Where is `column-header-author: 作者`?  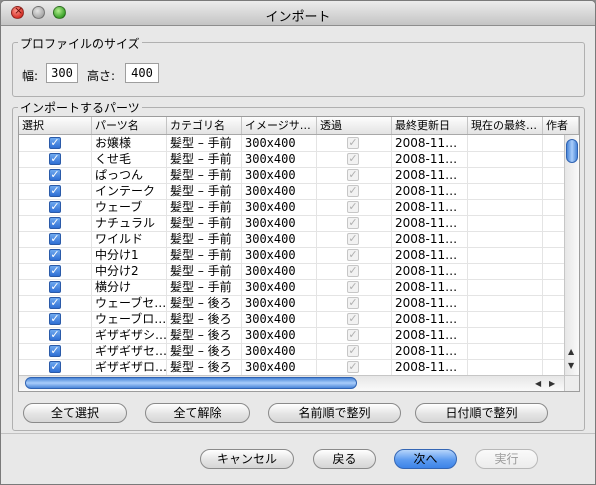
column-header-author: 作者 is located at coordinates (561, 125).